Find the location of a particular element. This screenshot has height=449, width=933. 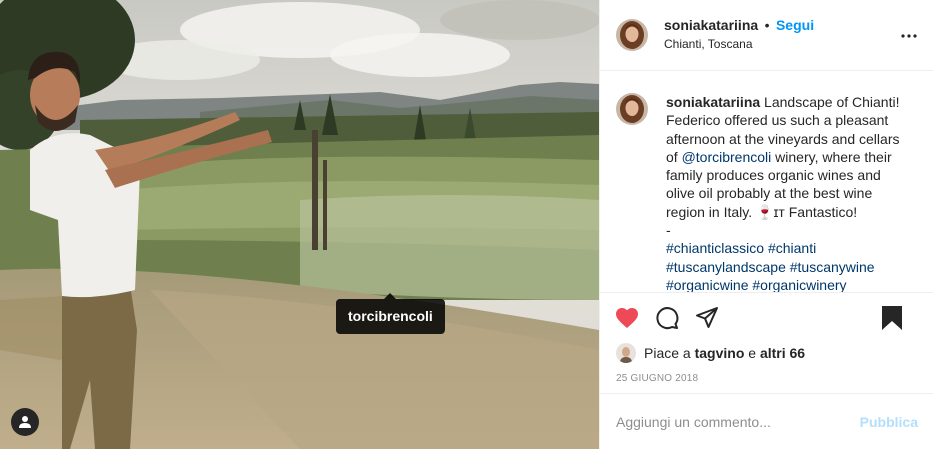

more-options-button is located at coordinates (909, 36).